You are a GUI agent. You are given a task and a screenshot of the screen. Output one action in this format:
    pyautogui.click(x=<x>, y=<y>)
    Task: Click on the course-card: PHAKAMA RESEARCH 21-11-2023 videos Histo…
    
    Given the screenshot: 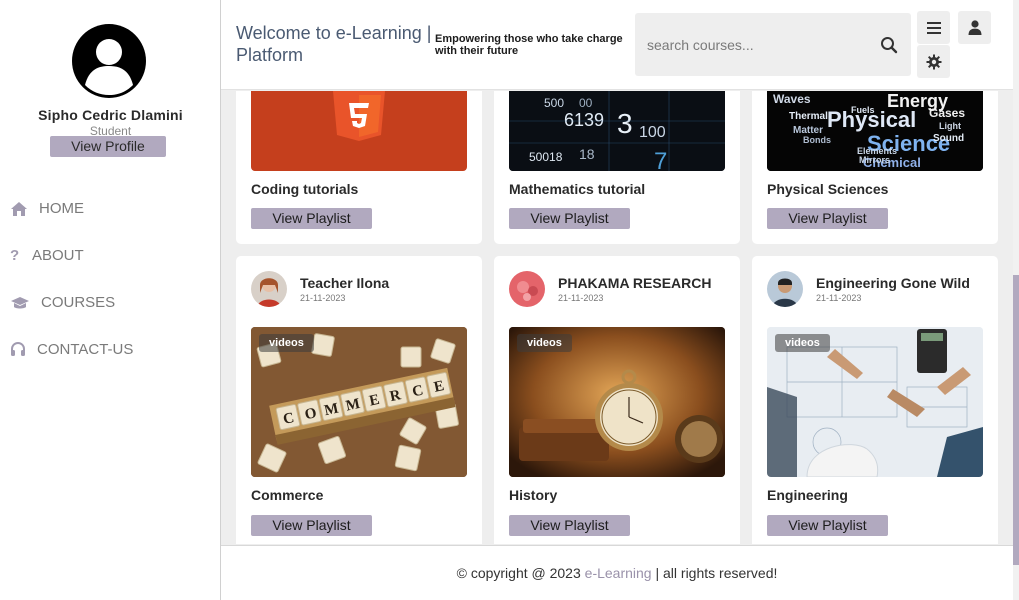 What is the action you would take?
    pyautogui.click(x=617, y=400)
    